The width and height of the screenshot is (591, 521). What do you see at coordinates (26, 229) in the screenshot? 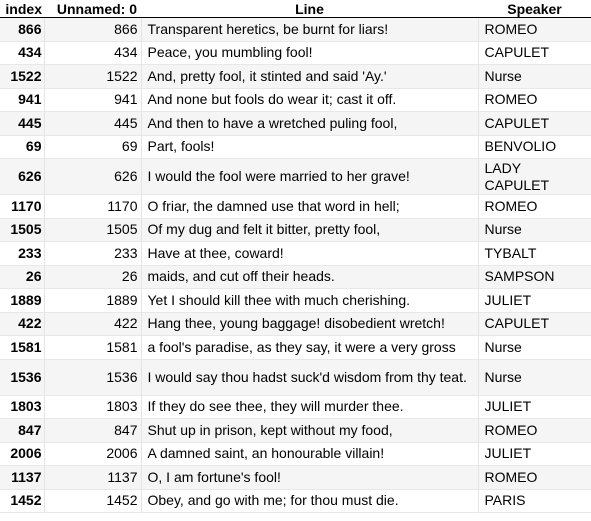
I see `row-index-cell: 1505` at bounding box center [26, 229].